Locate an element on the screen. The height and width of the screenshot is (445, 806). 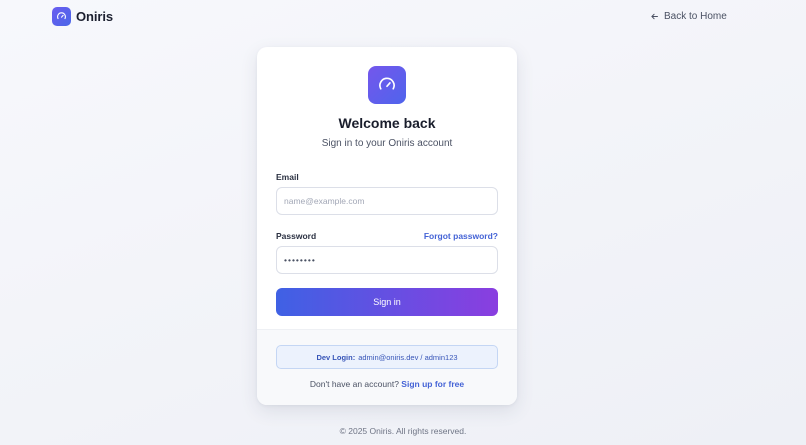
email-label: Email is located at coordinates (287, 177).